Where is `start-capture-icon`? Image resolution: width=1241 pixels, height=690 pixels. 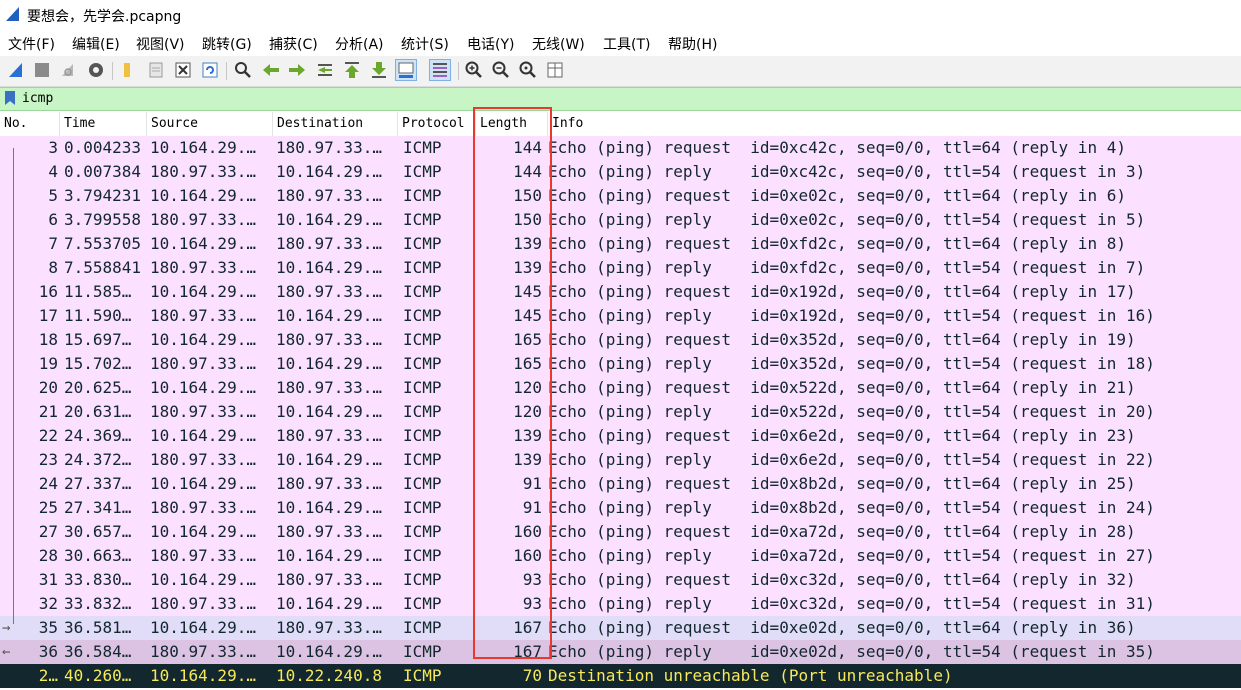 start-capture-icon is located at coordinates (16, 70).